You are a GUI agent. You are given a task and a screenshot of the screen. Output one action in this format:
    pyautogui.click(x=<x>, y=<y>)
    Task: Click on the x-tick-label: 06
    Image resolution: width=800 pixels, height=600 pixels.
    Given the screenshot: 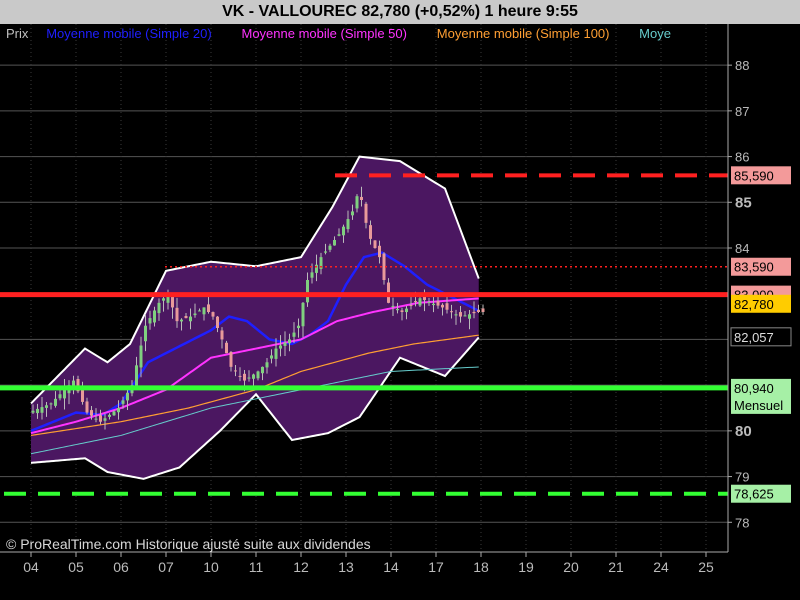 What is the action you would take?
    pyautogui.click(x=121, y=567)
    